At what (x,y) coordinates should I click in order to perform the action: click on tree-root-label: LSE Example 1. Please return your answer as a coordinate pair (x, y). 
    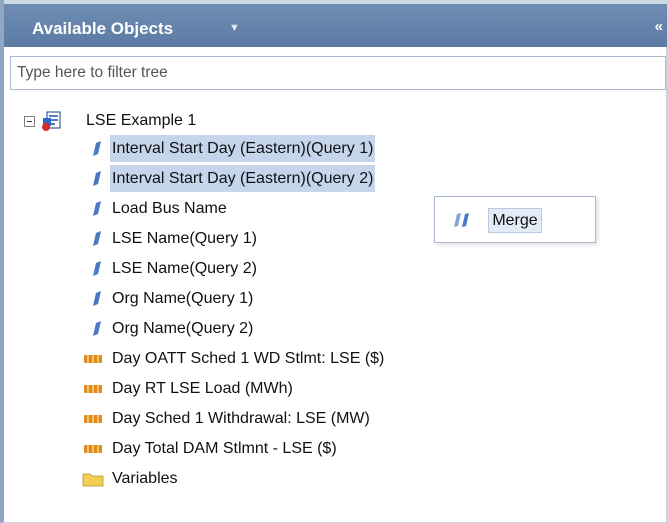
    Looking at the image, I should click on (141, 120).